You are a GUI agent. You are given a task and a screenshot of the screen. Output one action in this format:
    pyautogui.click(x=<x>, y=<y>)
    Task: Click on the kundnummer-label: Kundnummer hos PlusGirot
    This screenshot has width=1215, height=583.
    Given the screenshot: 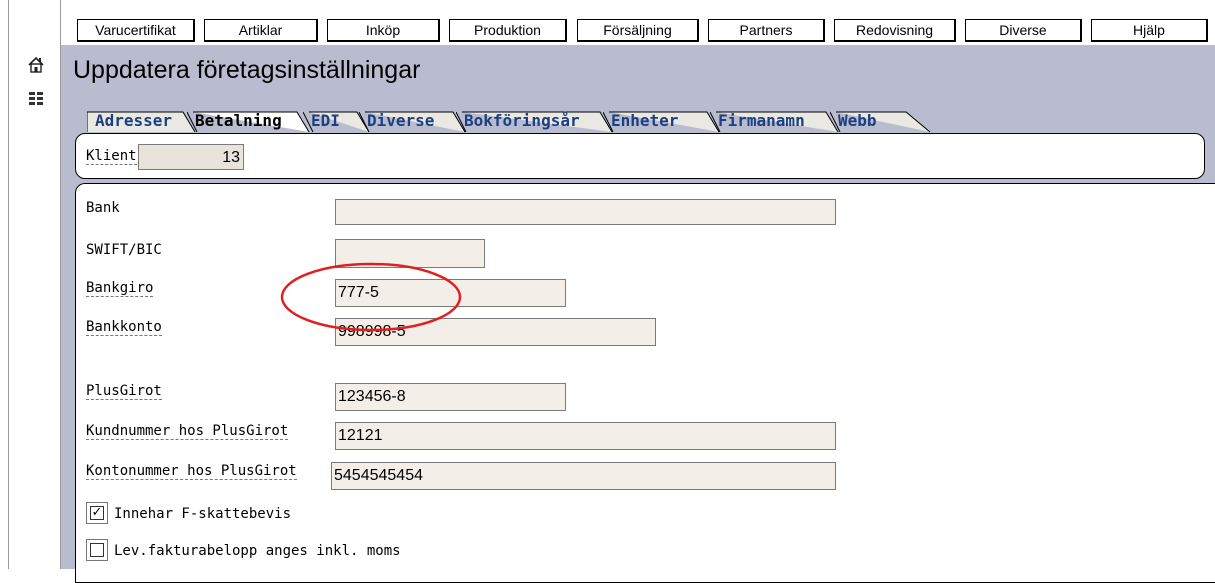 What is the action you would take?
    pyautogui.click(x=187, y=431)
    